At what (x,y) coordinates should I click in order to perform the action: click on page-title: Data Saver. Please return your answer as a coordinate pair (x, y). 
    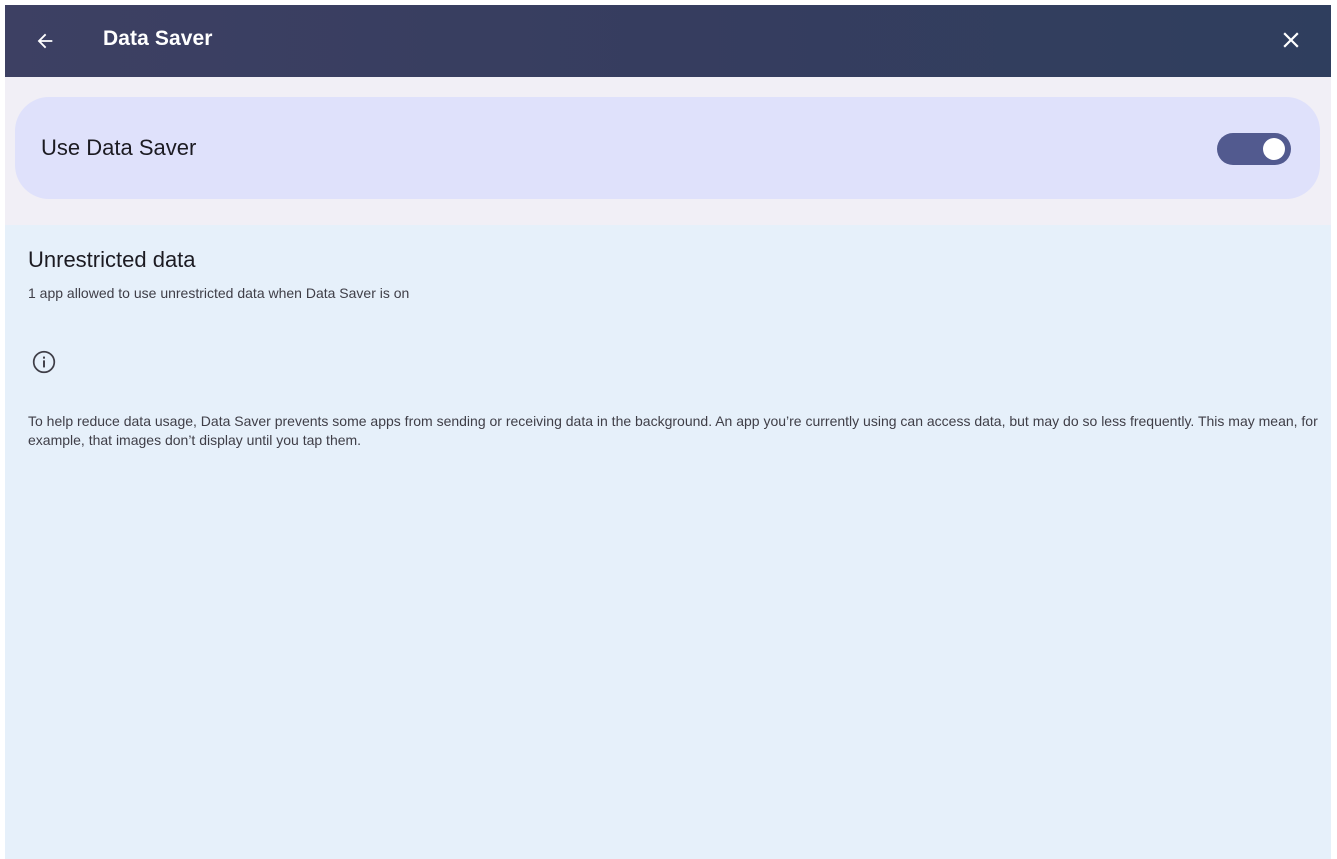
    Looking at the image, I should click on (158, 38).